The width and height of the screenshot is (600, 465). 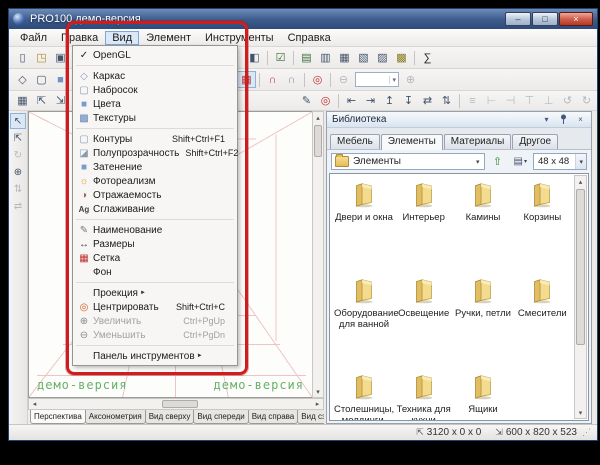 What do you see at coordinates (155, 195) in the screenshot?
I see `menu-item: ◑ Отражаемость` at bounding box center [155, 195].